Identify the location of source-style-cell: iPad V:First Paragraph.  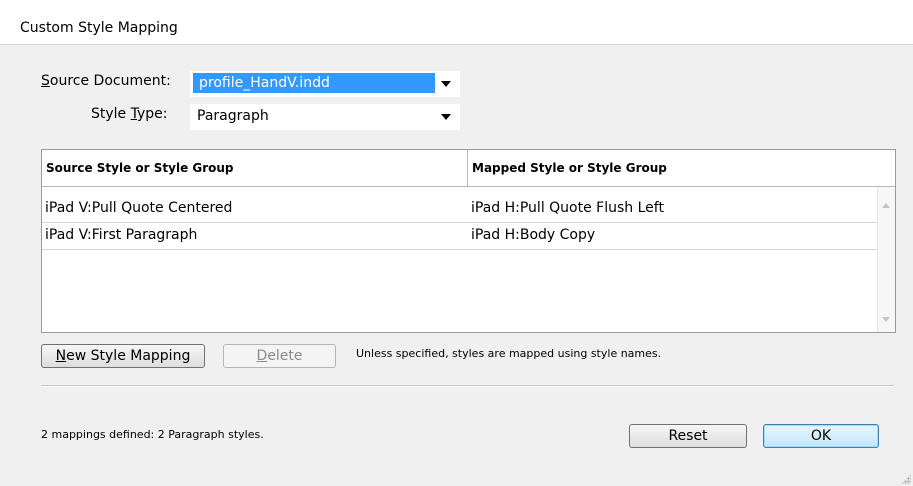
(121, 235).